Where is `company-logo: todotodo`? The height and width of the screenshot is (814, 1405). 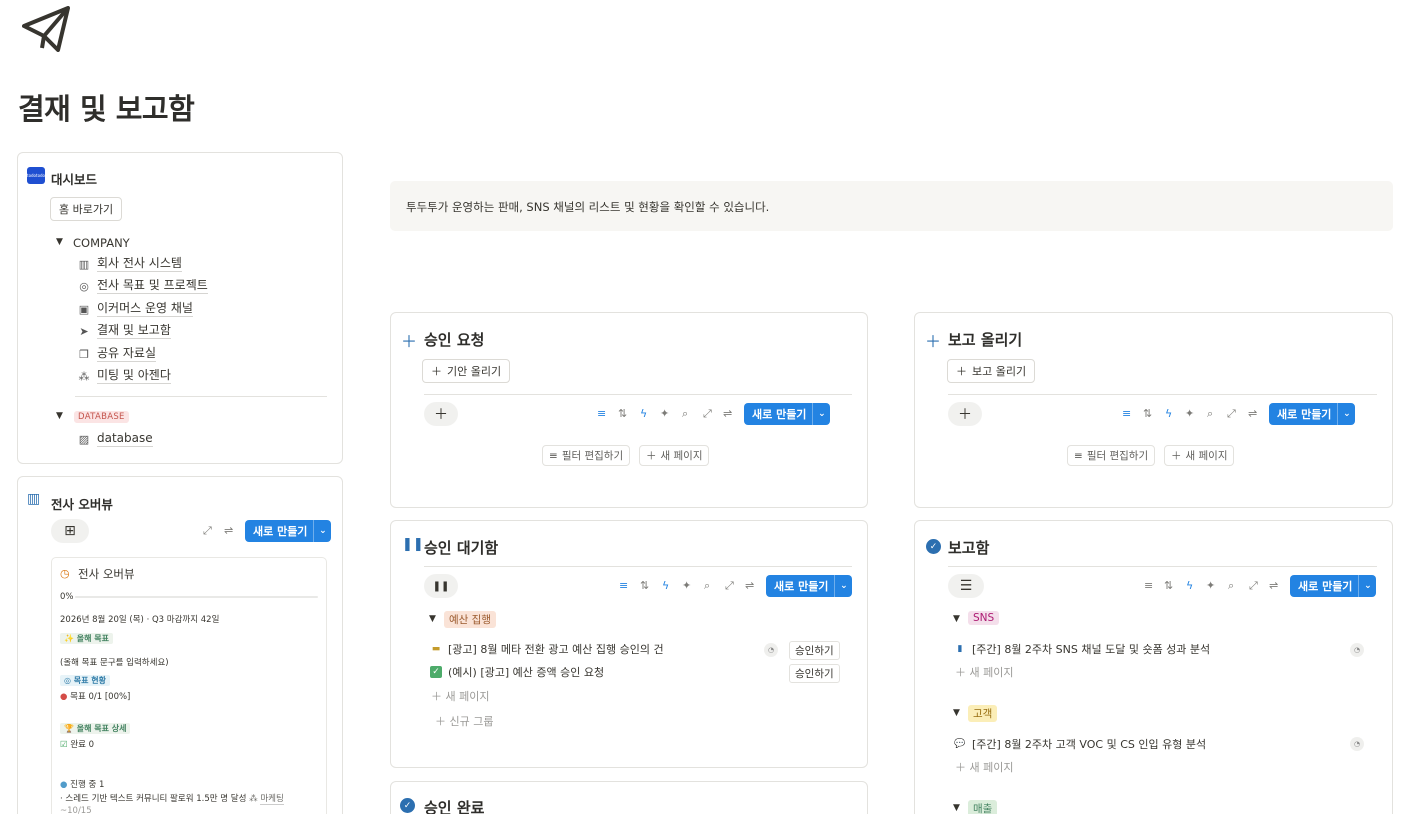
company-logo: todotodo is located at coordinates (36, 175).